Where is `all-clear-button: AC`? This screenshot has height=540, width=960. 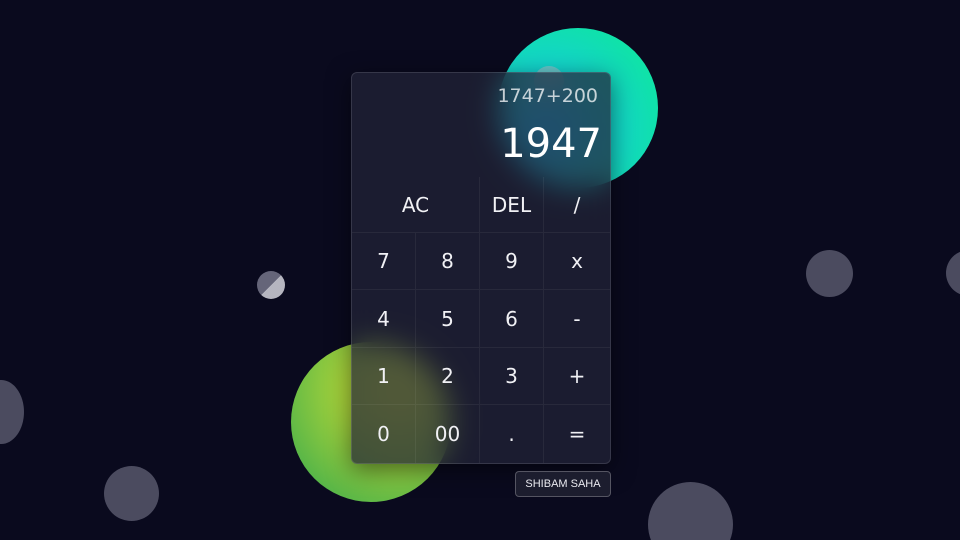
all-clear-button: AC is located at coordinates (416, 205).